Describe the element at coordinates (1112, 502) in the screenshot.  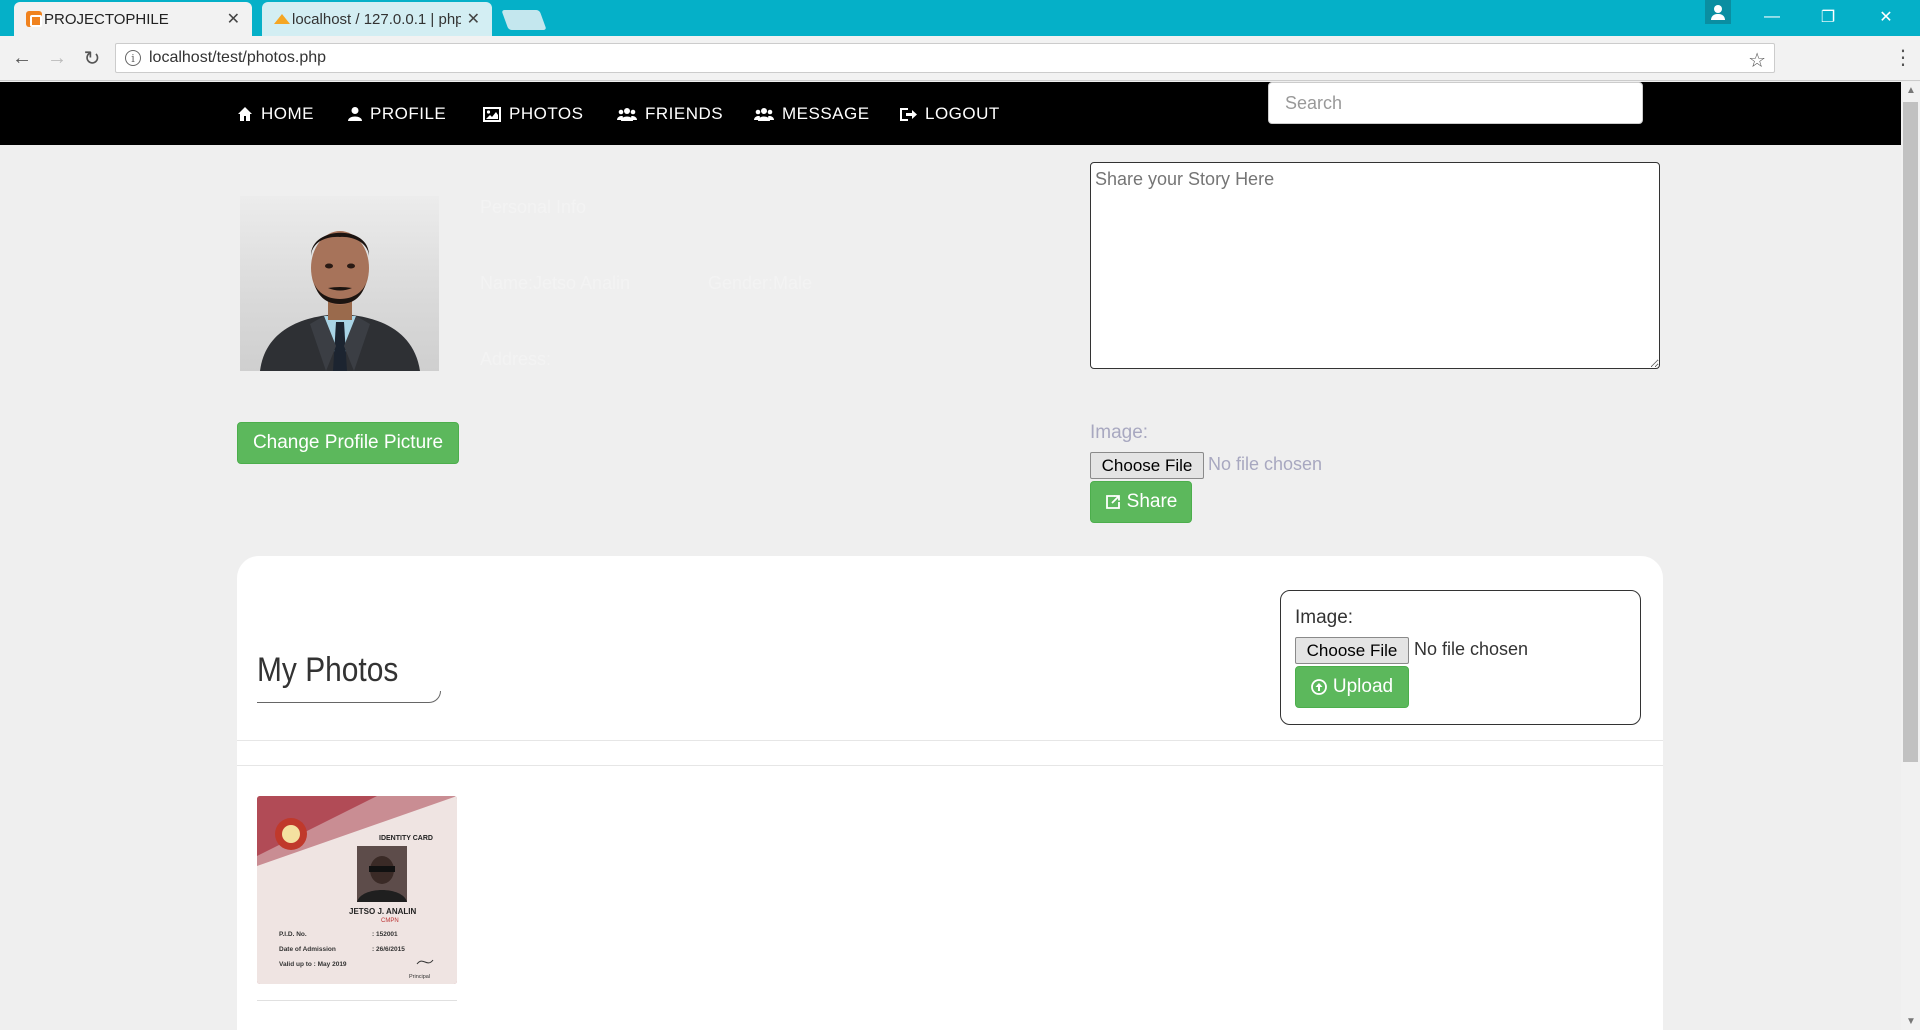
I see `share-icon` at that location.